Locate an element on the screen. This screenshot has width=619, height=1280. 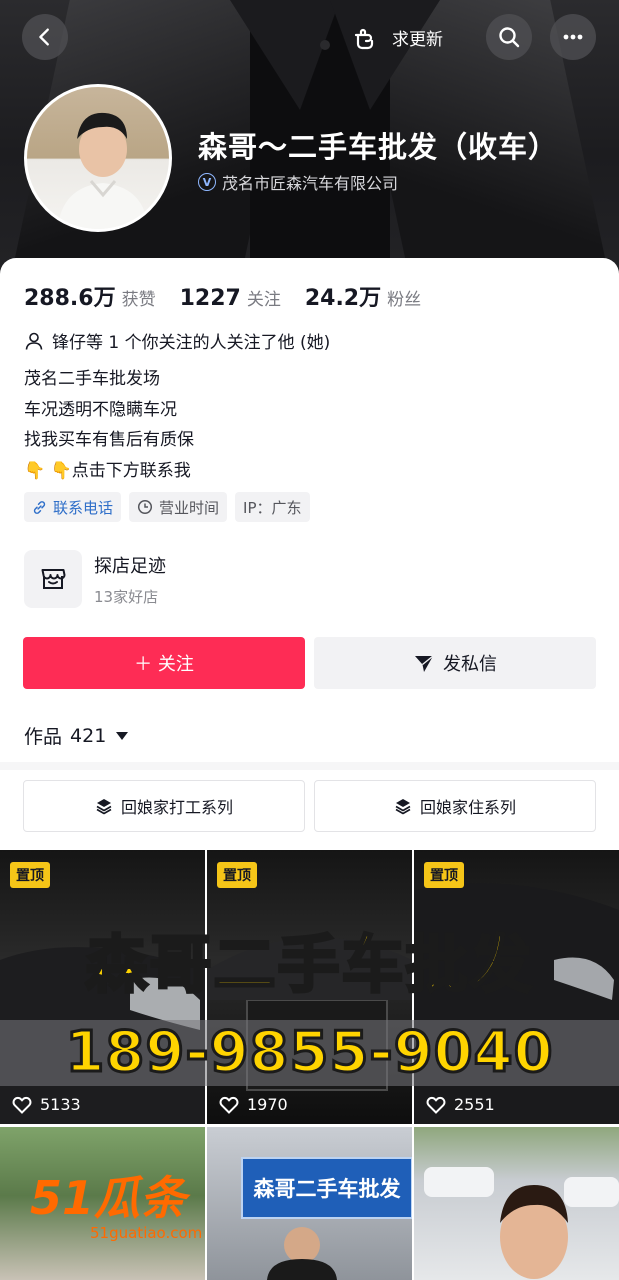
works-label: 作品 is located at coordinates (43, 737).